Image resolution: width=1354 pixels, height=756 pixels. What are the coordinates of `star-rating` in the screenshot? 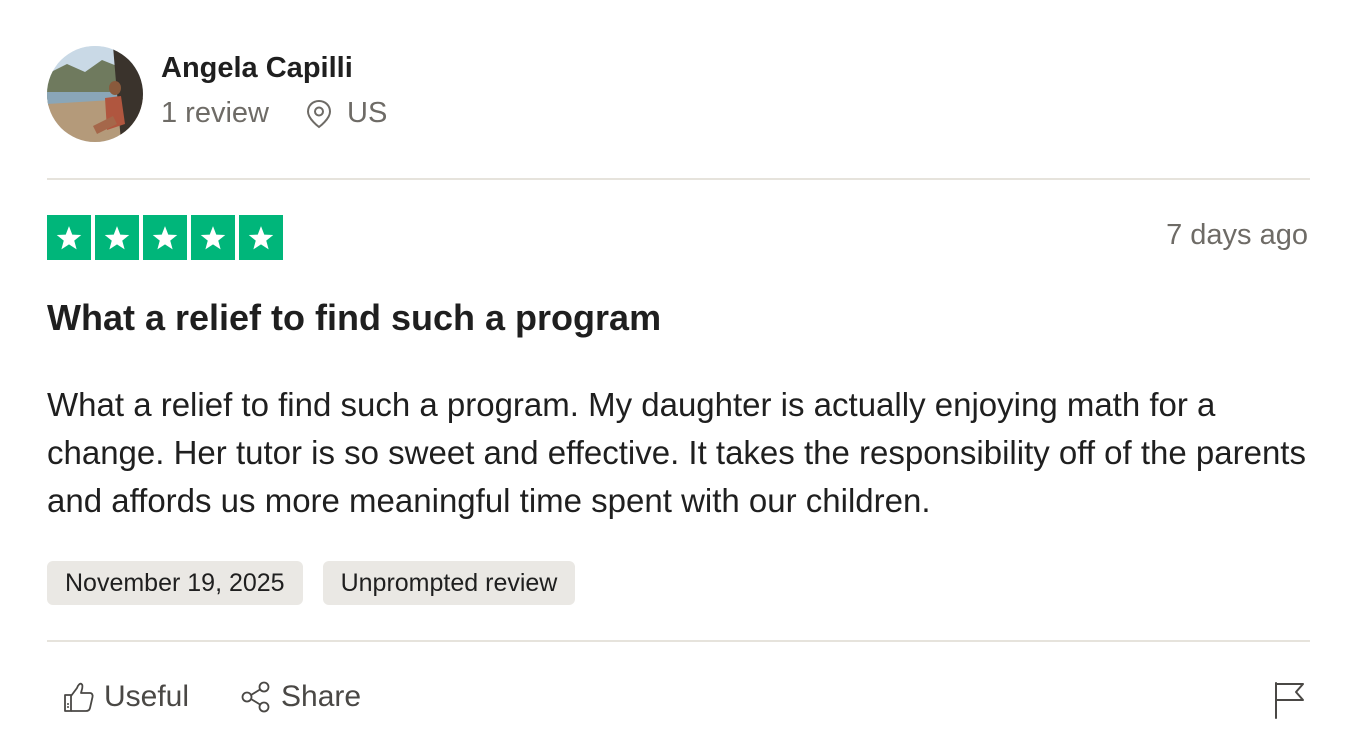 It's located at (167, 237).